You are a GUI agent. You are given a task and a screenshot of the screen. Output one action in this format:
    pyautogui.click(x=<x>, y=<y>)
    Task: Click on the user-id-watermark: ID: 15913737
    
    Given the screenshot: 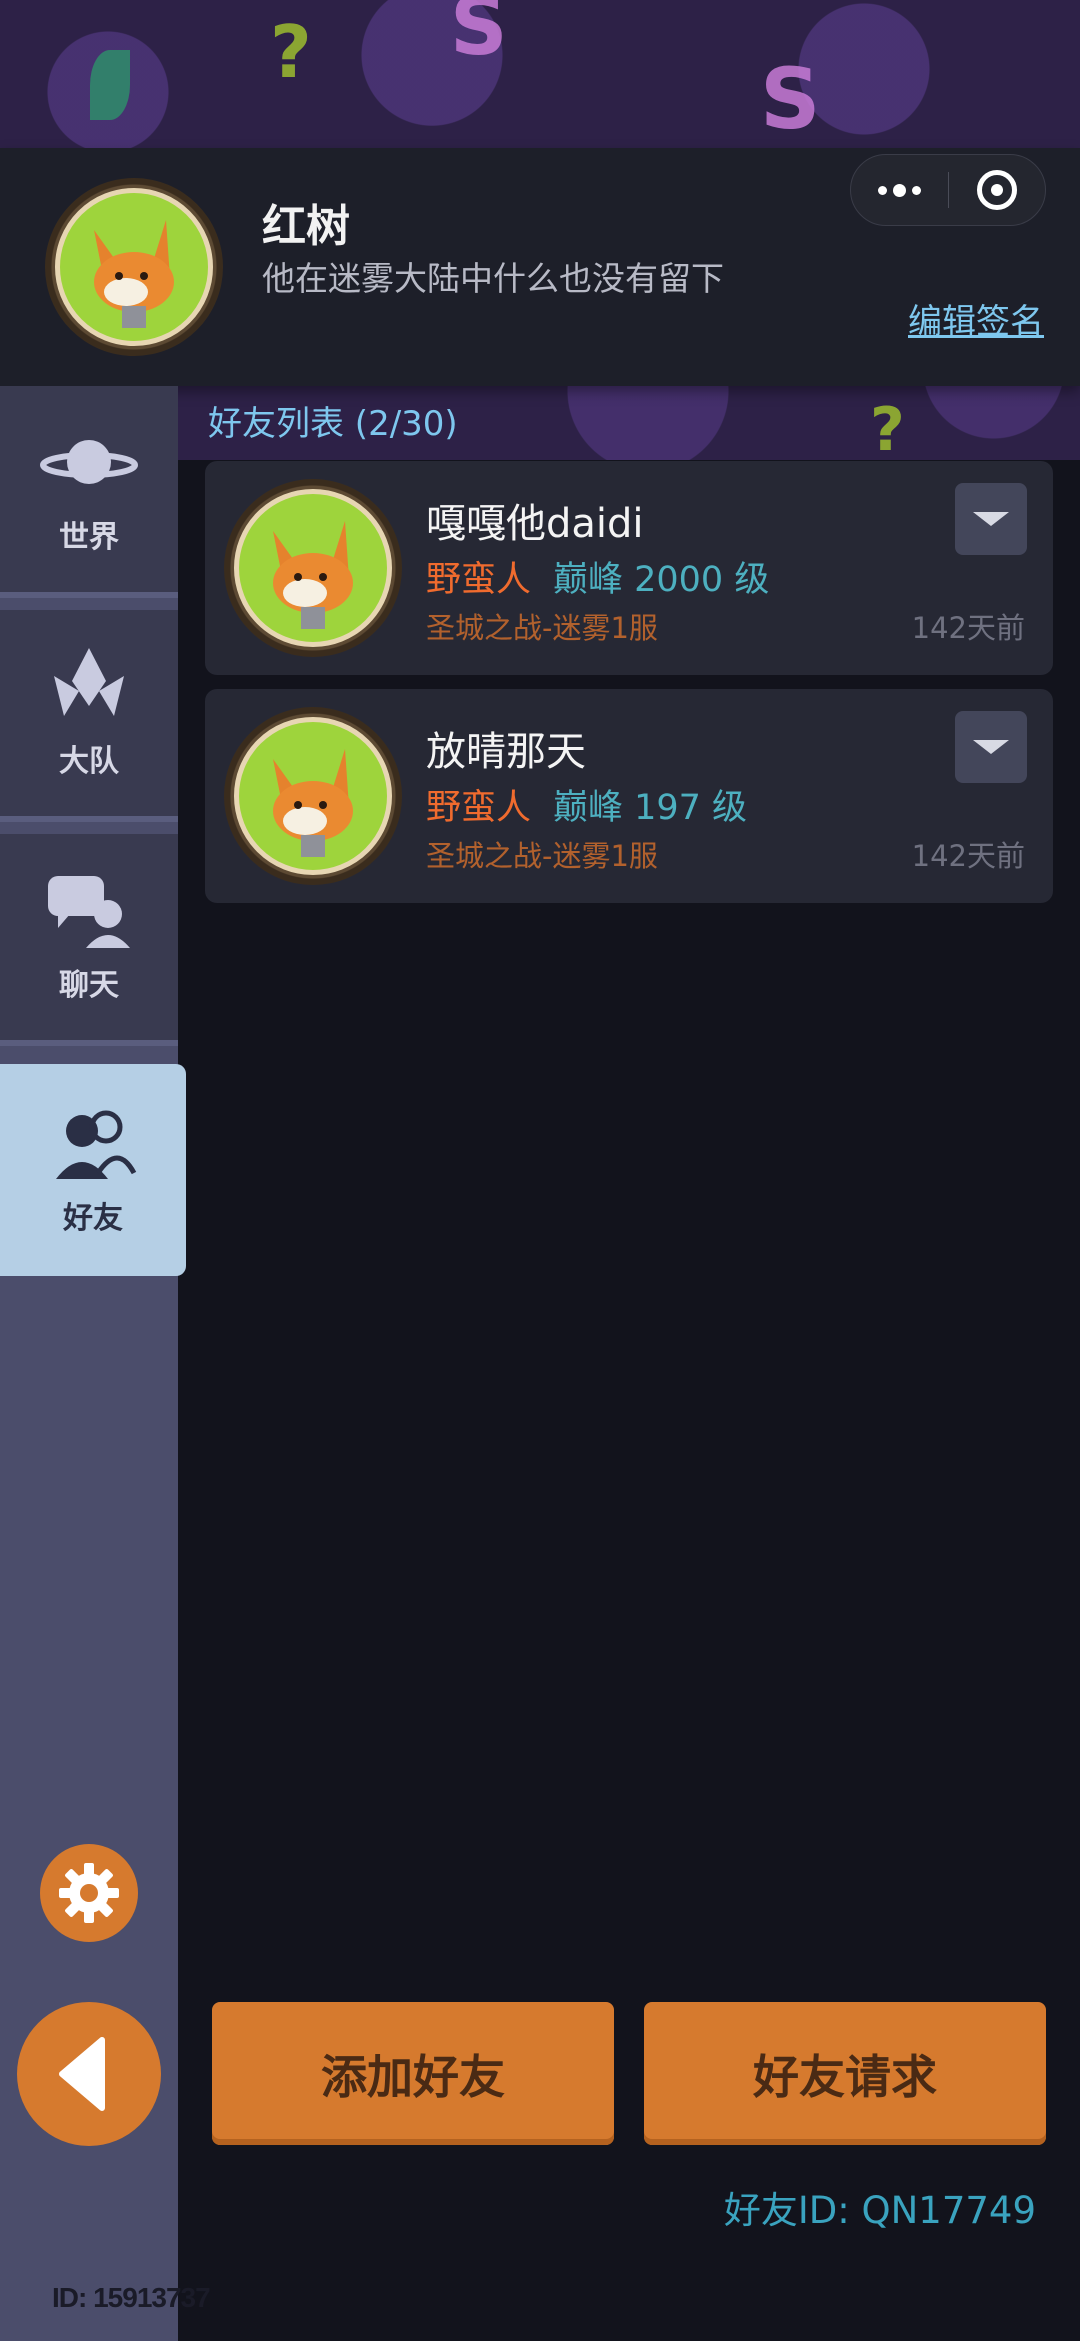 What is the action you would take?
    pyautogui.click(x=131, y=2297)
    